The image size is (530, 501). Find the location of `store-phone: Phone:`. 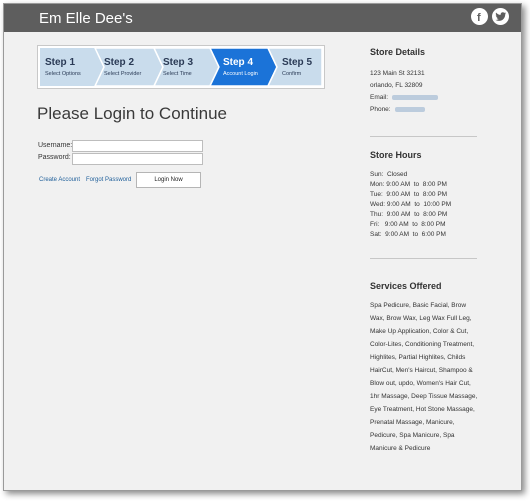

store-phone: Phone: is located at coordinates (404, 110).